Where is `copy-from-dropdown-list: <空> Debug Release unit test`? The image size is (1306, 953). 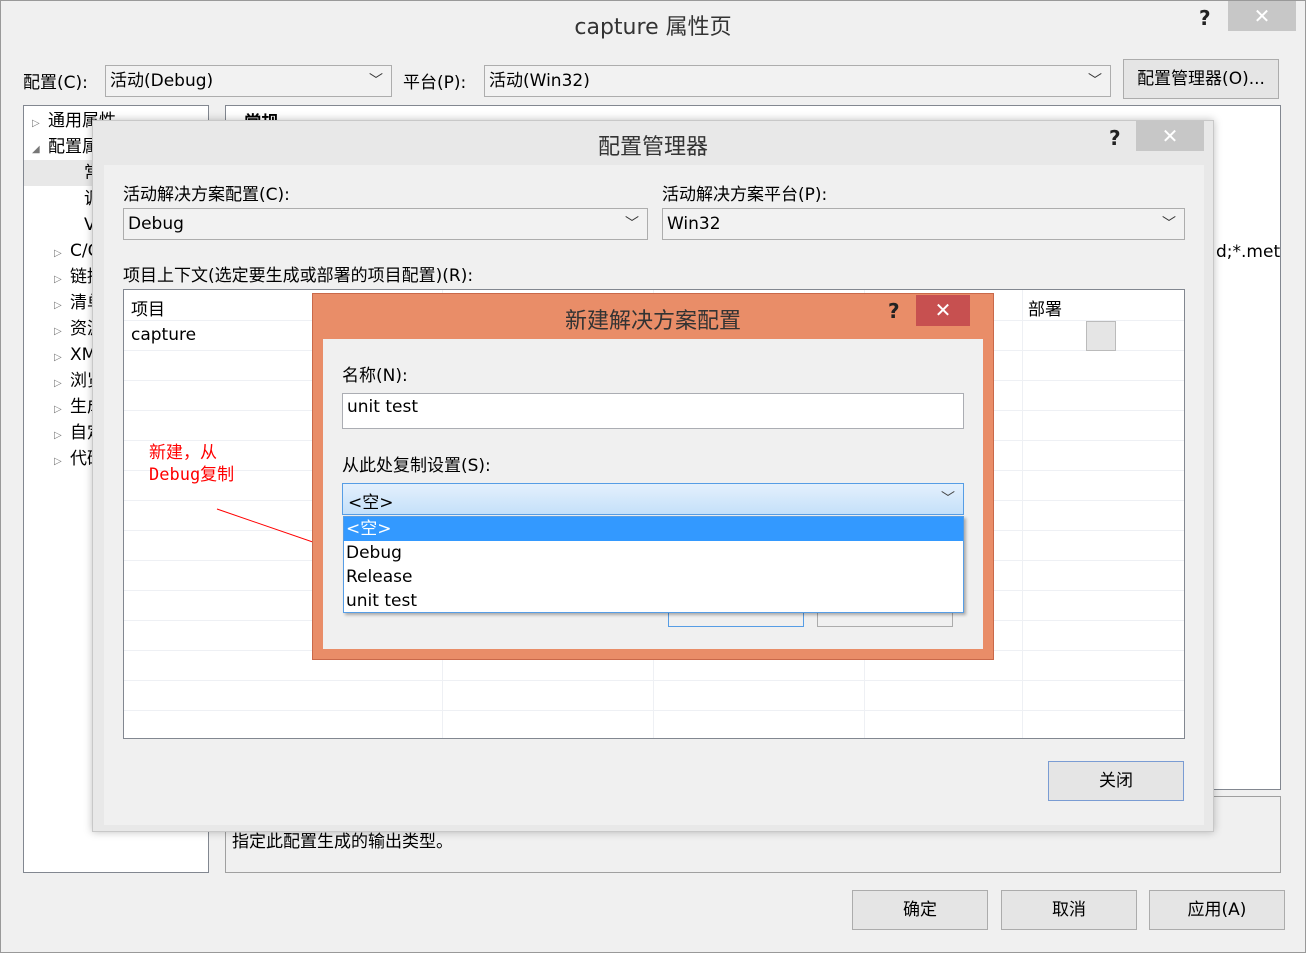 copy-from-dropdown-list: <空> Debug Release unit test is located at coordinates (653, 564).